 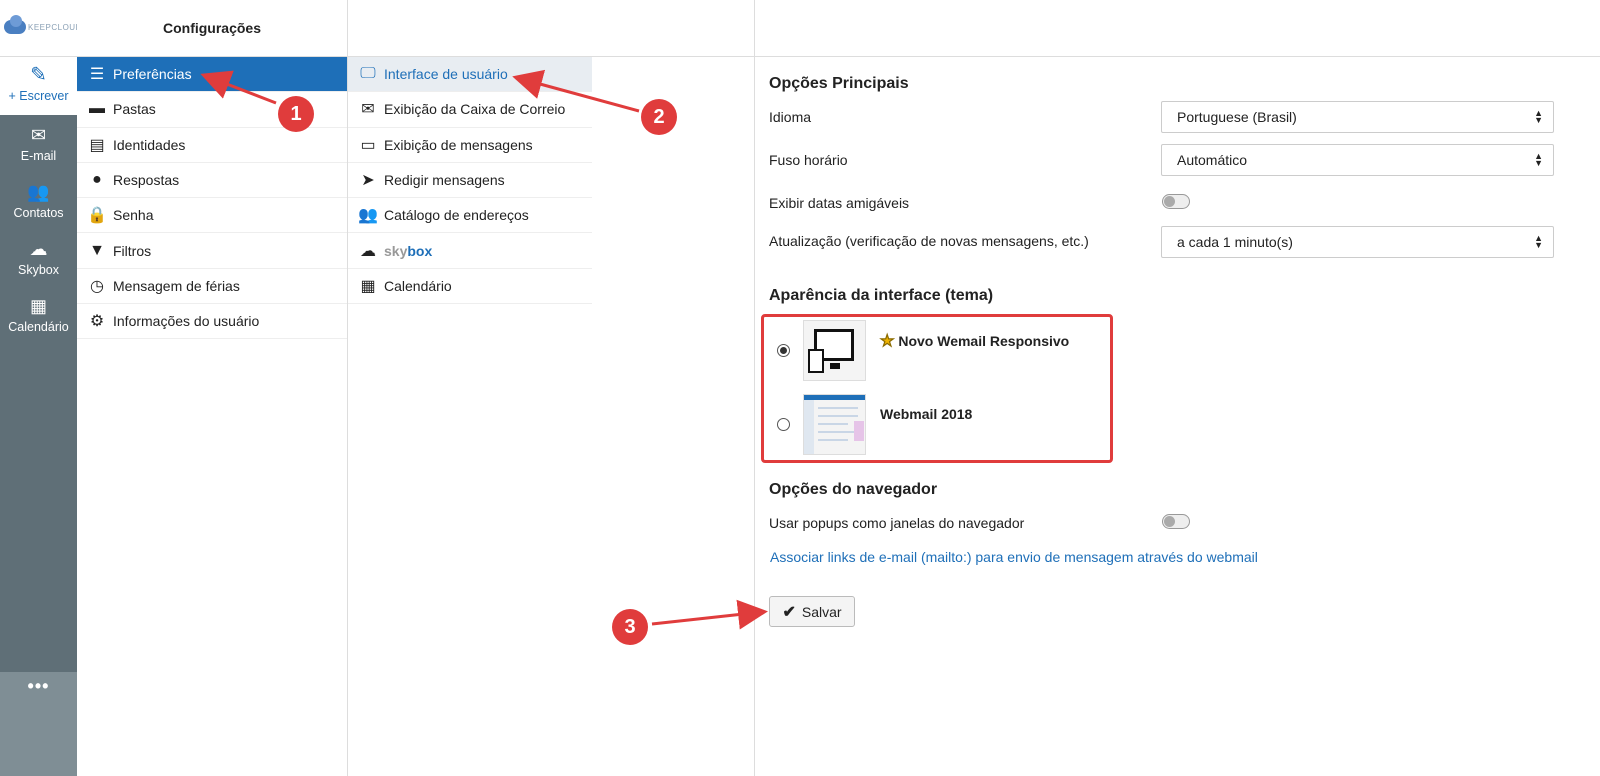 What do you see at coordinates (1237, 117) in the screenshot?
I see `language-value: Portuguese (Brasil)` at bounding box center [1237, 117].